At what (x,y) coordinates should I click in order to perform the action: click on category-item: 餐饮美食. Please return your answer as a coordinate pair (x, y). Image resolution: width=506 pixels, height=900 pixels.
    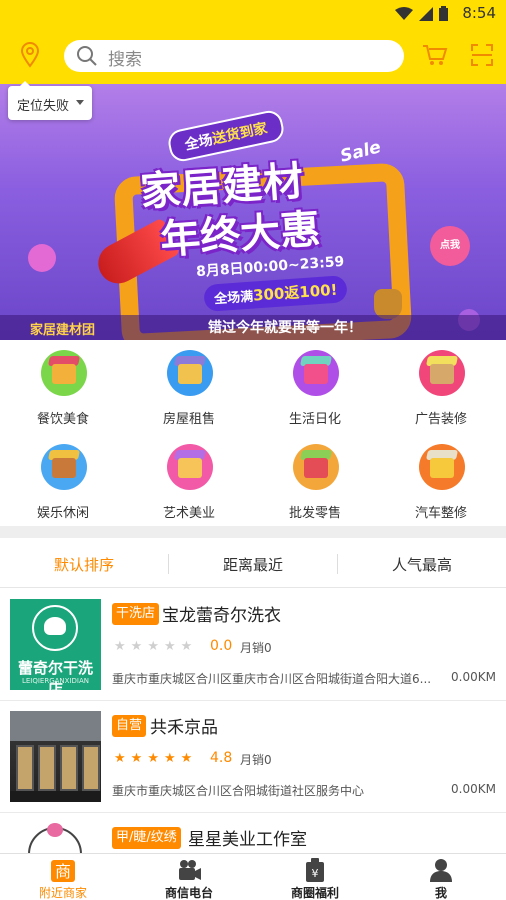
    Looking at the image, I should click on (63, 386).